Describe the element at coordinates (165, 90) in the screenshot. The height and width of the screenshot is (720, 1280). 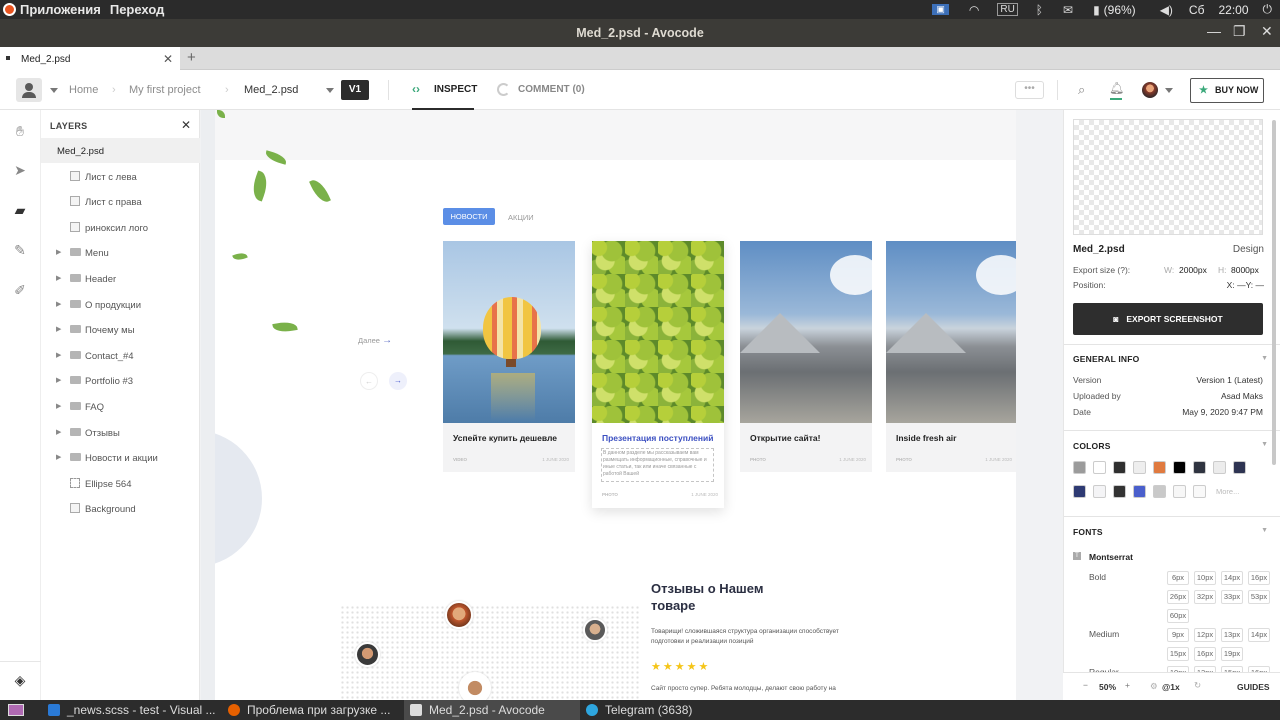
I see `breadcrumb-project: My first project` at that location.